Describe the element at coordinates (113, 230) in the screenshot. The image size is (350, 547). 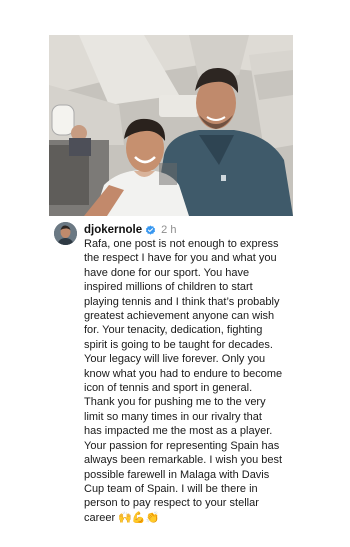
I see `username-link: djokernole` at that location.